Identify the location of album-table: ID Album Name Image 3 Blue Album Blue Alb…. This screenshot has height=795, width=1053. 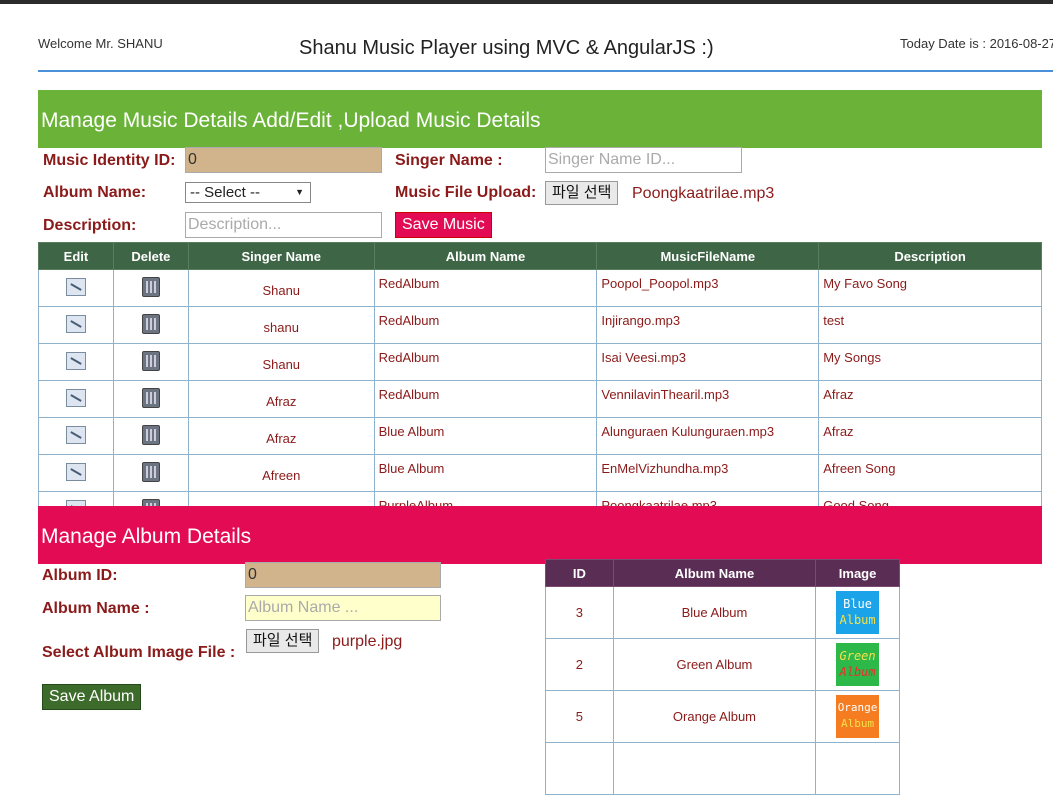
(722, 677).